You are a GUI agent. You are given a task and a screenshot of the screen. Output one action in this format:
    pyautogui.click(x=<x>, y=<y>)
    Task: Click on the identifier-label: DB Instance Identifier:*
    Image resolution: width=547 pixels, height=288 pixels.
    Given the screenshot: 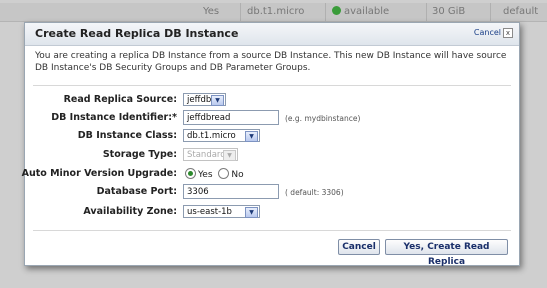 What is the action you would take?
    pyautogui.click(x=114, y=117)
    